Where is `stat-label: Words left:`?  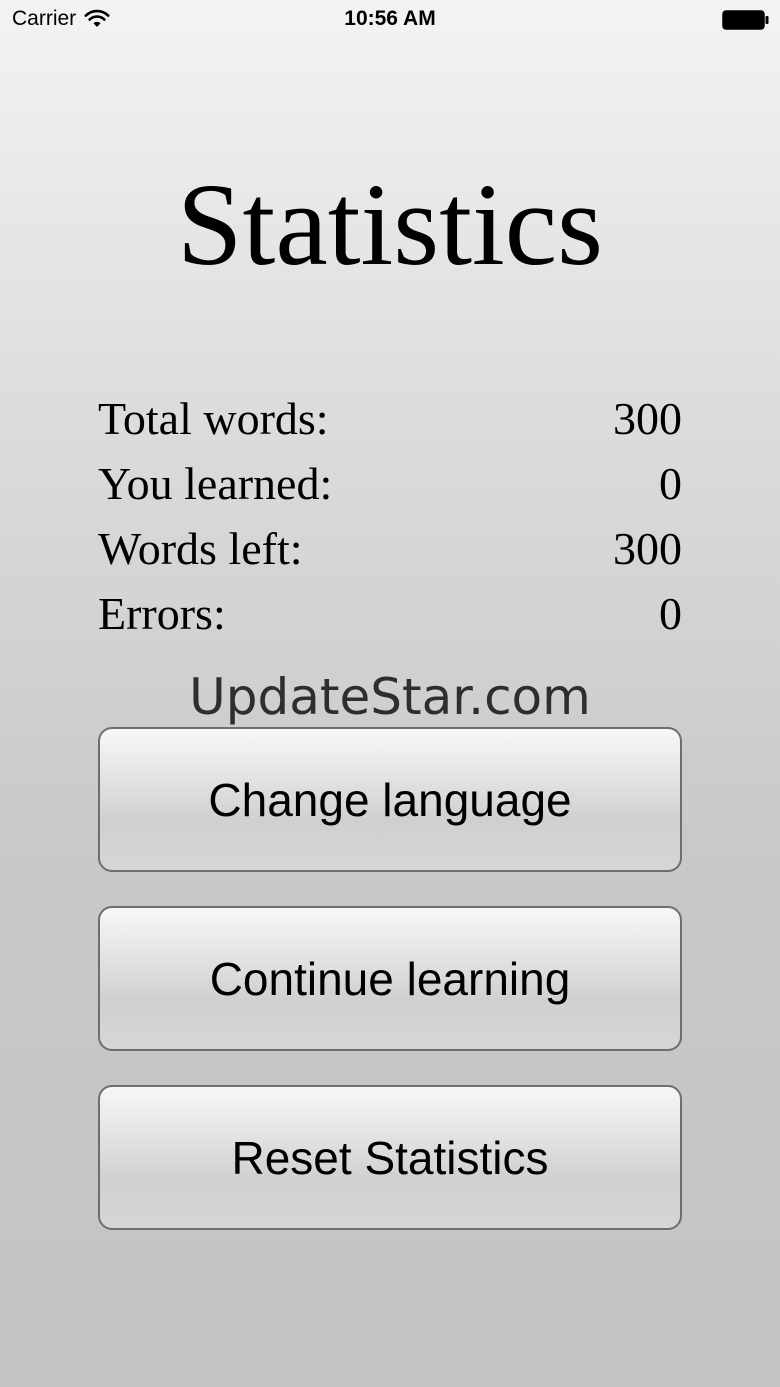 stat-label: Words left: is located at coordinates (200, 548).